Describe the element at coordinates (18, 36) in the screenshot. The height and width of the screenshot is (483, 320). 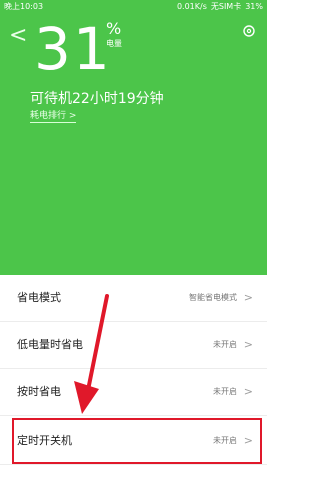
I see `back-icon: <` at that location.